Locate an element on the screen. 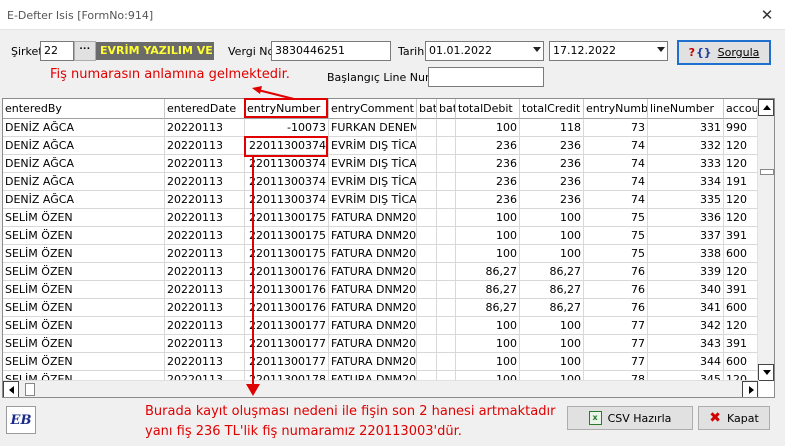  table-cell: 336 is located at coordinates (686, 218).